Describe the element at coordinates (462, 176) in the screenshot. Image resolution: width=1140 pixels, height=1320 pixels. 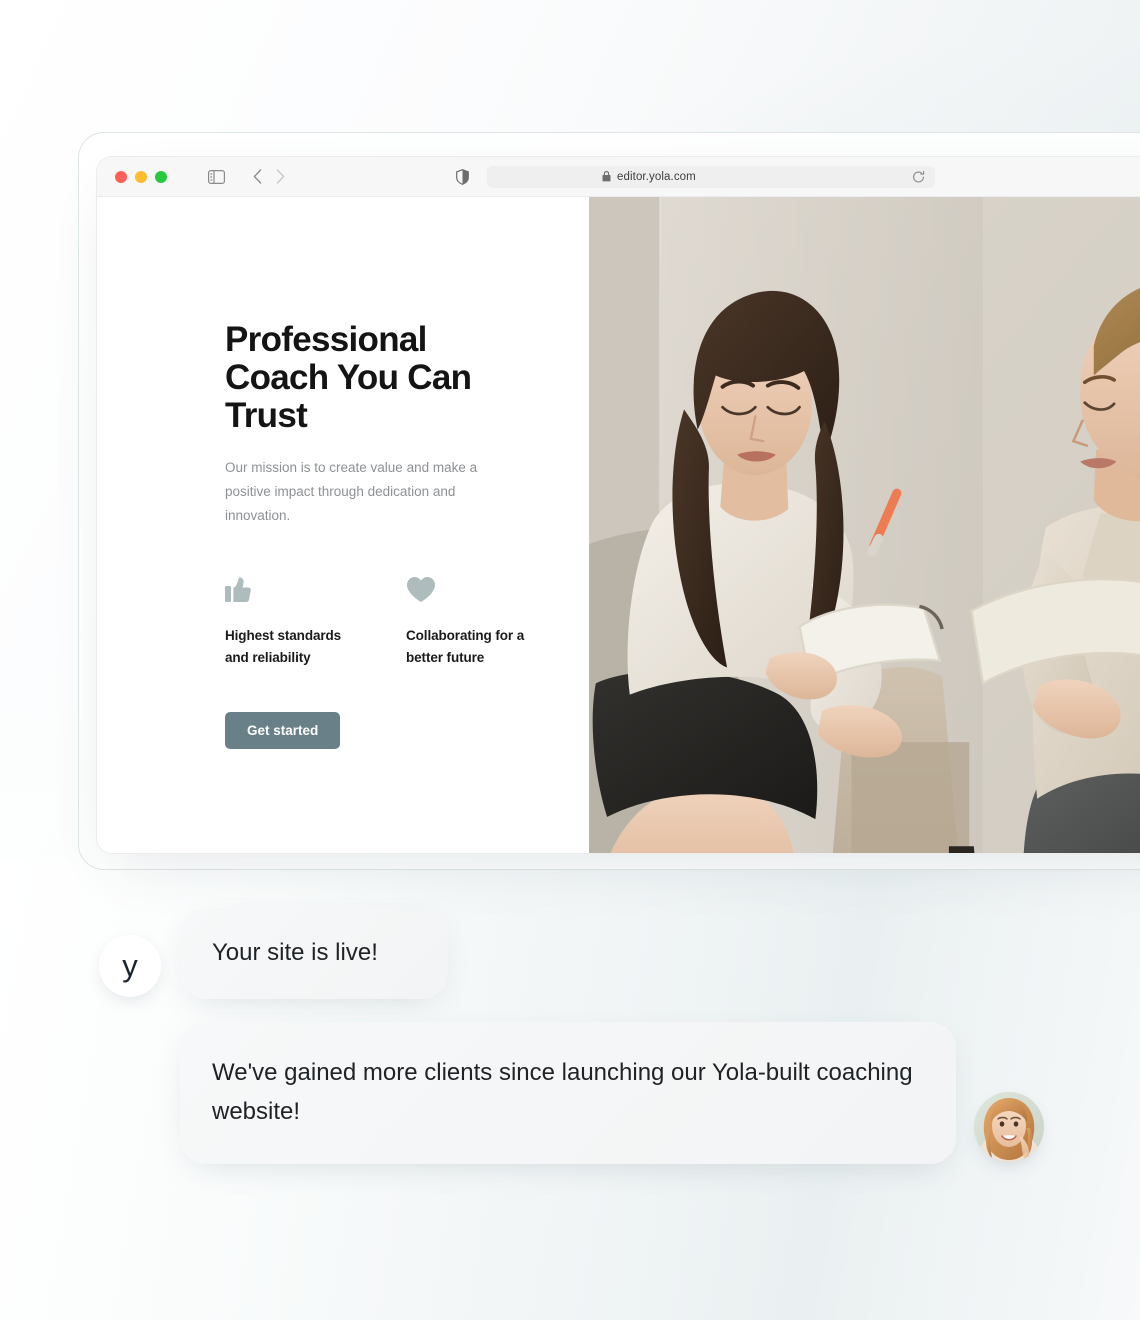
I see `shield-icon` at that location.